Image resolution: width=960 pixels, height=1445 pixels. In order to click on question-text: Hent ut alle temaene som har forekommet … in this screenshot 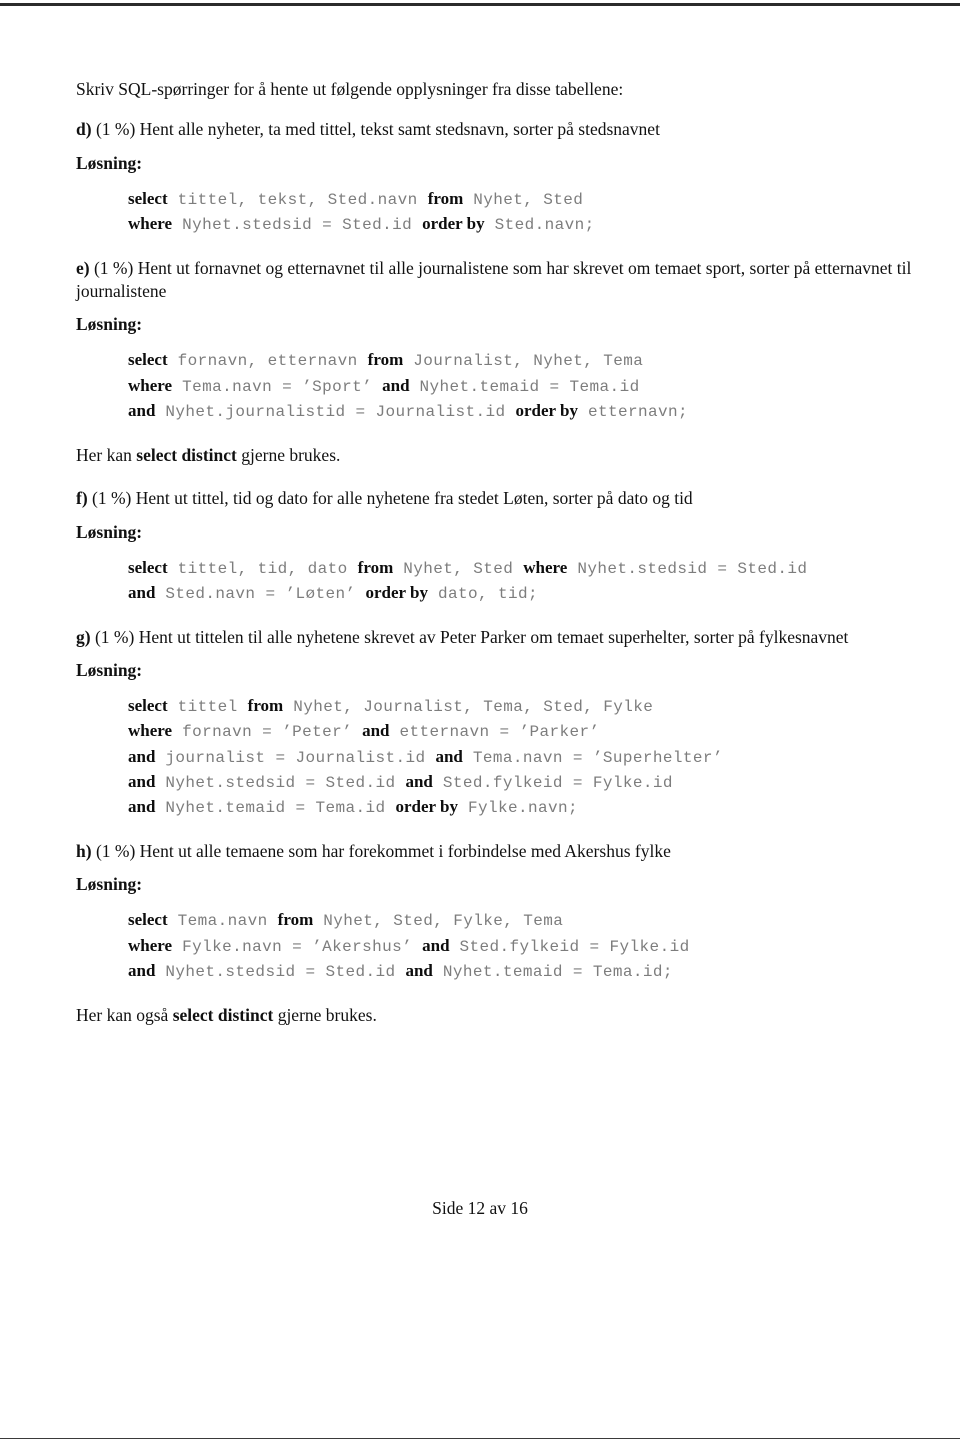, I will do `click(405, 851)`.